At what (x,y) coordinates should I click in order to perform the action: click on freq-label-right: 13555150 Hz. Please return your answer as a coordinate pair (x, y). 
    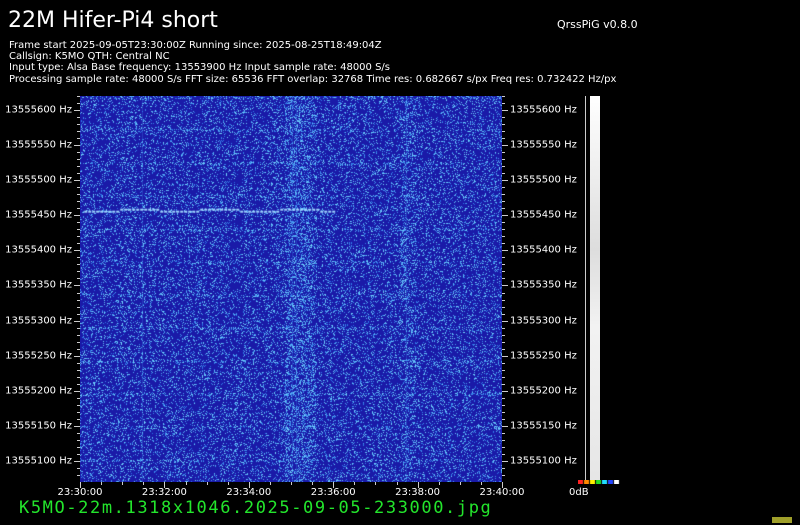
    Looking at the image, I should click on (543, 426).